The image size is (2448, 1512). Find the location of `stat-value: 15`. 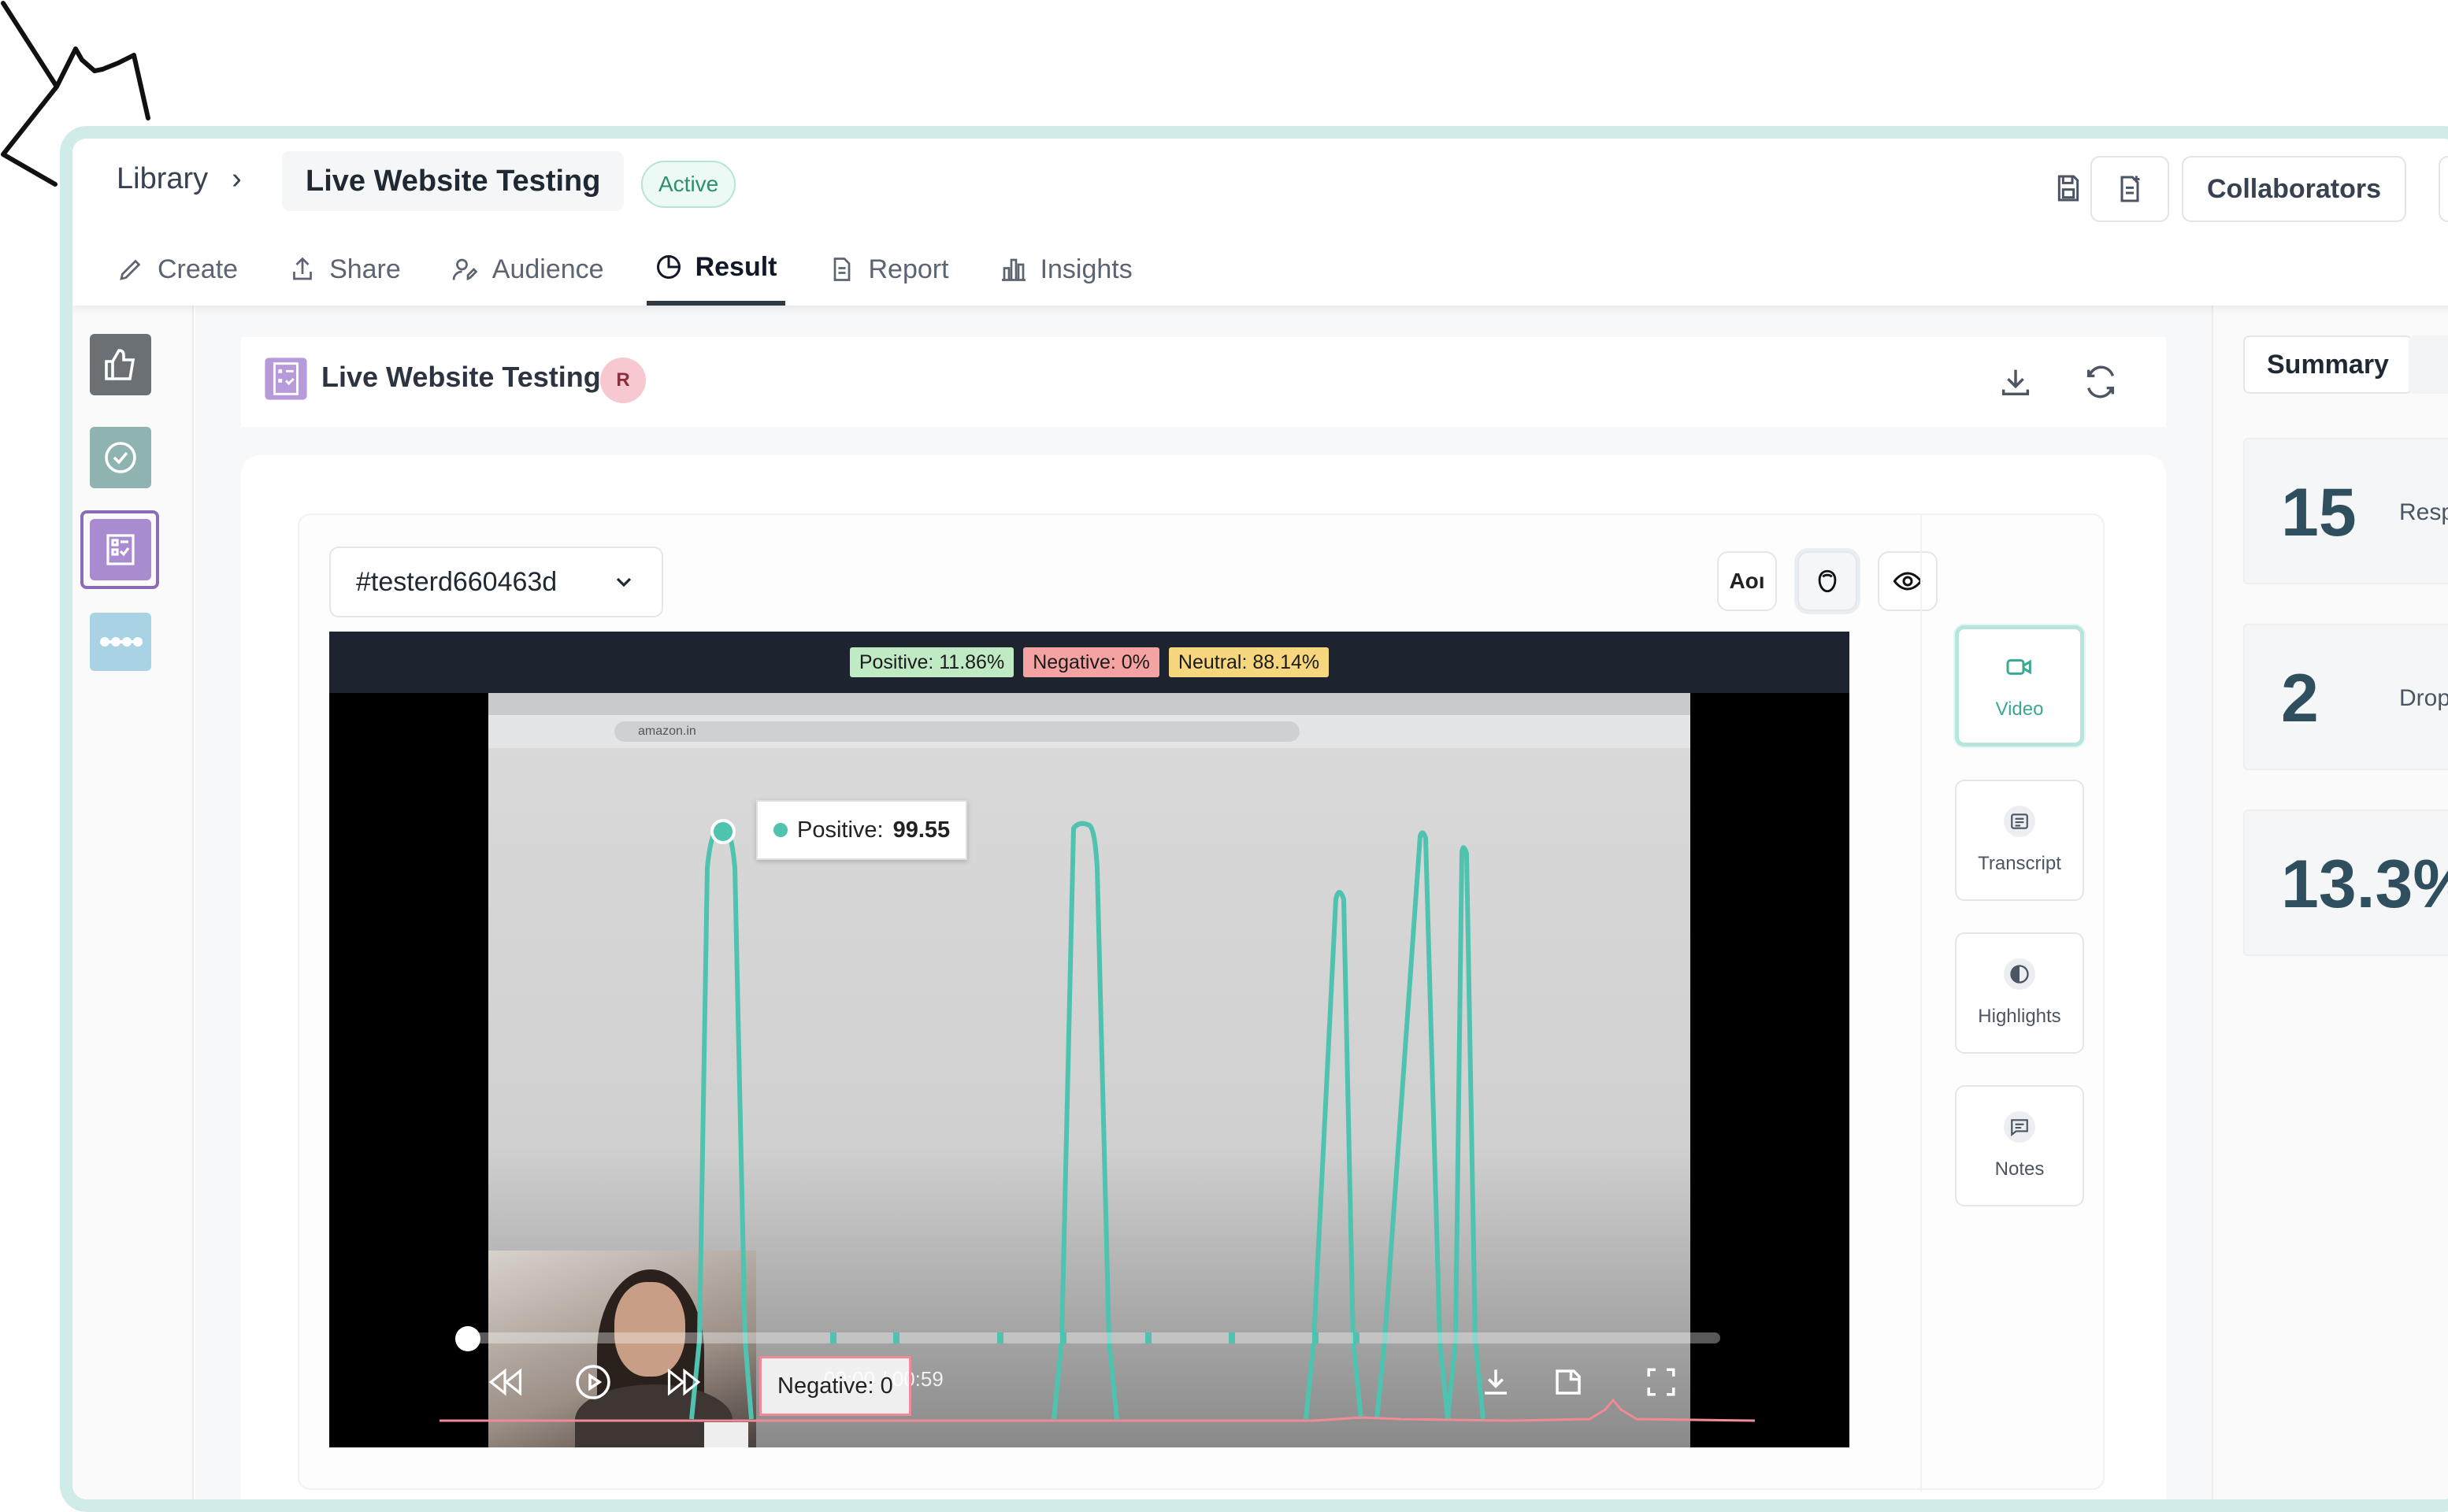

stat-value: 15 is located at coordinates (2319, 512).